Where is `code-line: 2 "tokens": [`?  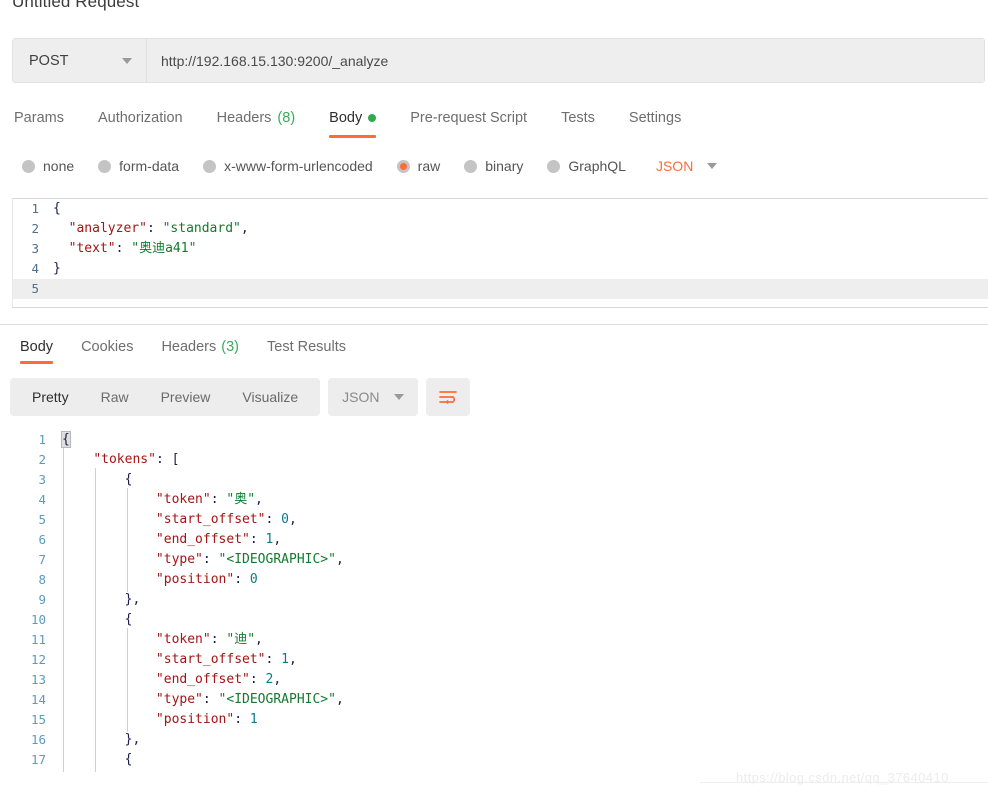 code-line: 2 "tokens": [ is located at coordinates (504, 460).